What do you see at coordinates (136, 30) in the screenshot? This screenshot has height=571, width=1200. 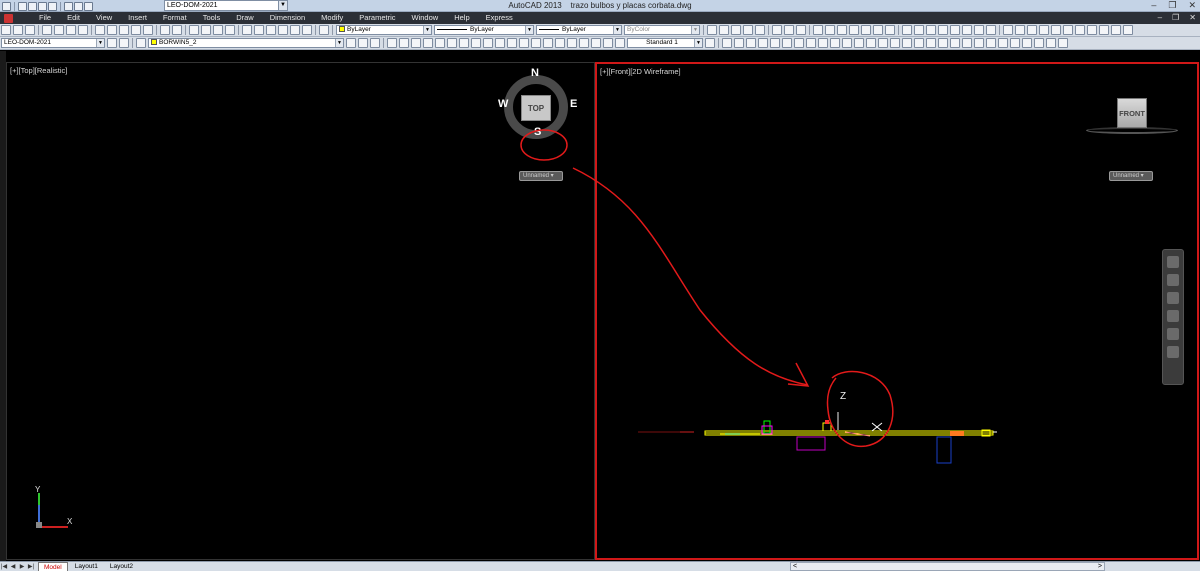 I see `match-properties-icon` at bounding box center [136, 30].